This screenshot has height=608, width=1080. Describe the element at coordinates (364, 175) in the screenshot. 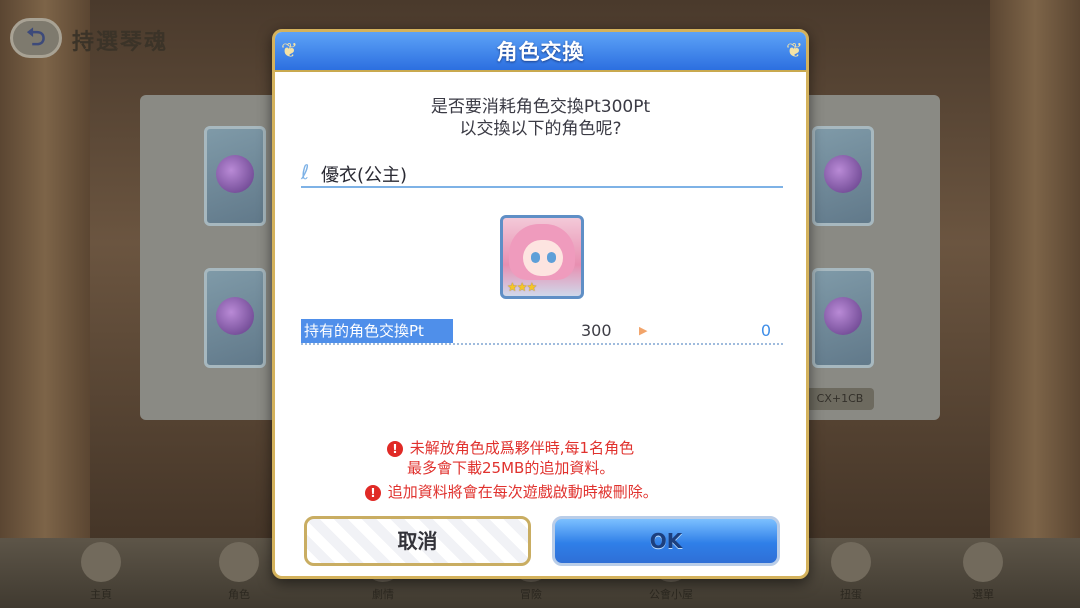

I see `character-name: 優衣(公主)` at that location.